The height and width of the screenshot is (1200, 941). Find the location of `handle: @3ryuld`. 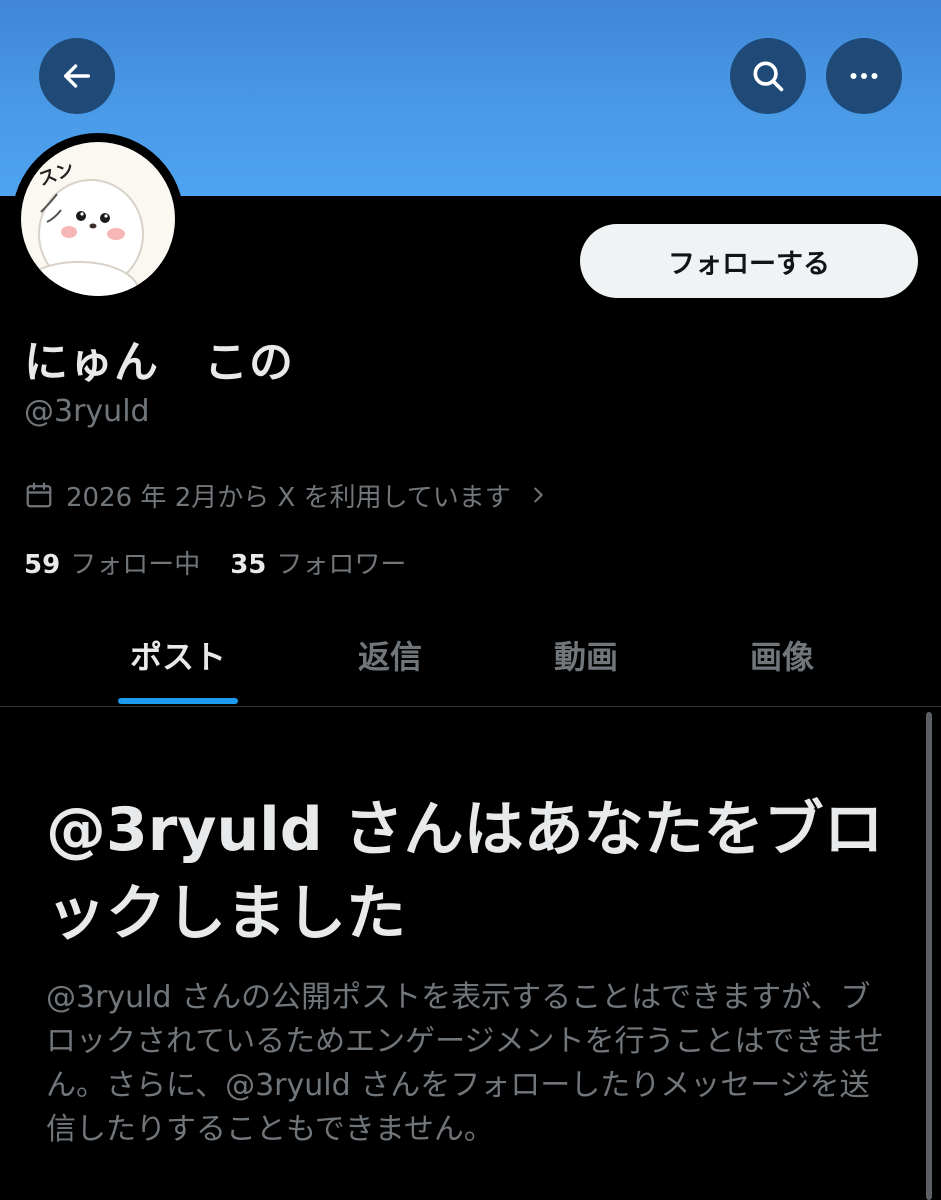

handle: @3ryuld is located at coordinates (87, 411).